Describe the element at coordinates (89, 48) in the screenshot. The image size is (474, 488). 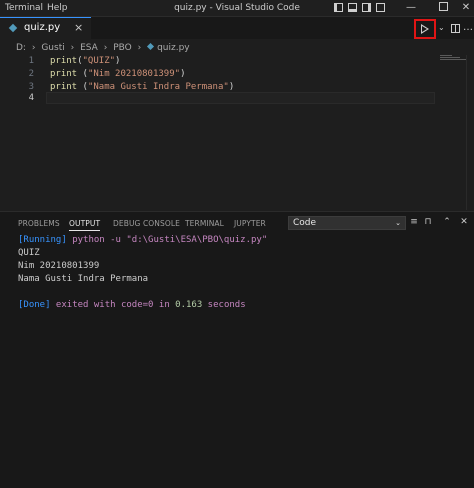
I see `breadcrumb-item: ESA` at that location.